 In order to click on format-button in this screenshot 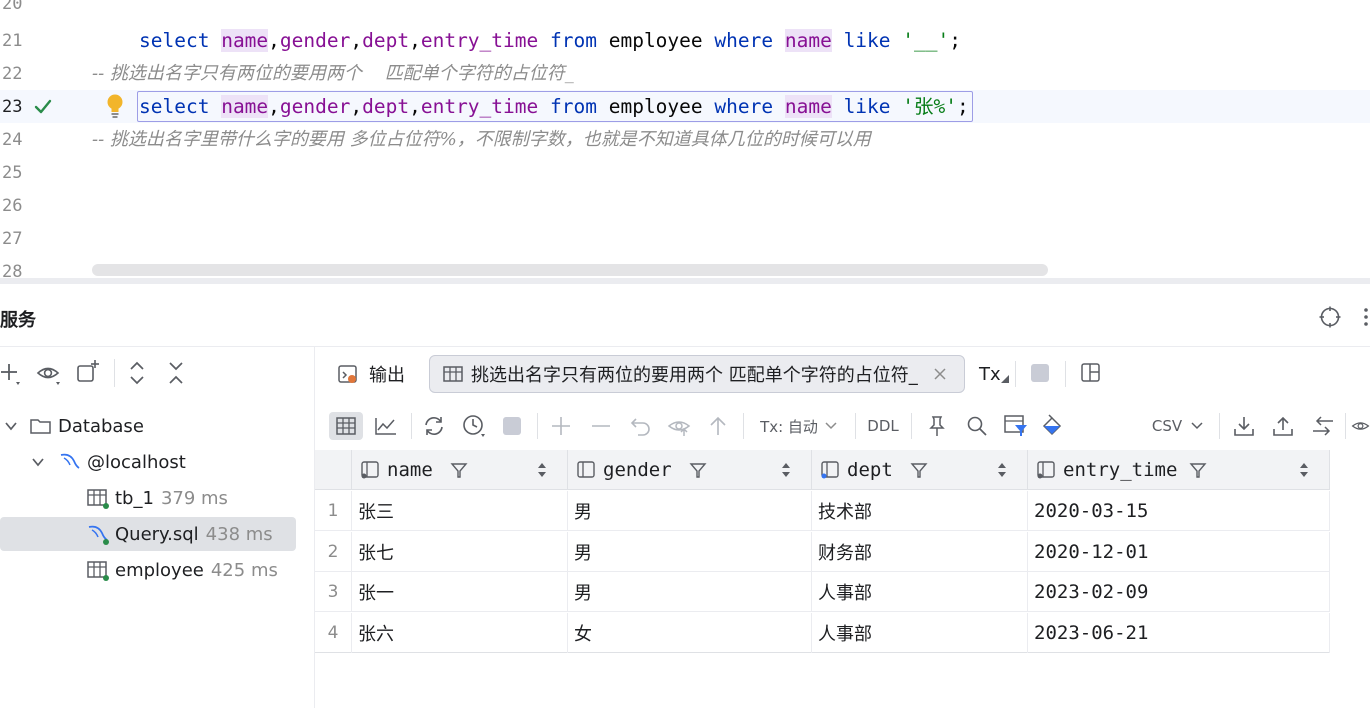, I will do `click(1054, 426)`.